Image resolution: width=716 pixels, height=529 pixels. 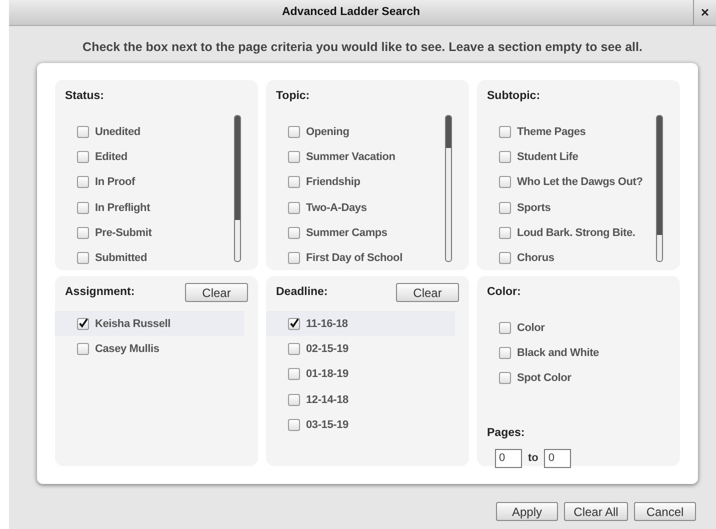 I want to click on checkbox-label: Friendship, so click(x=333, y=182).